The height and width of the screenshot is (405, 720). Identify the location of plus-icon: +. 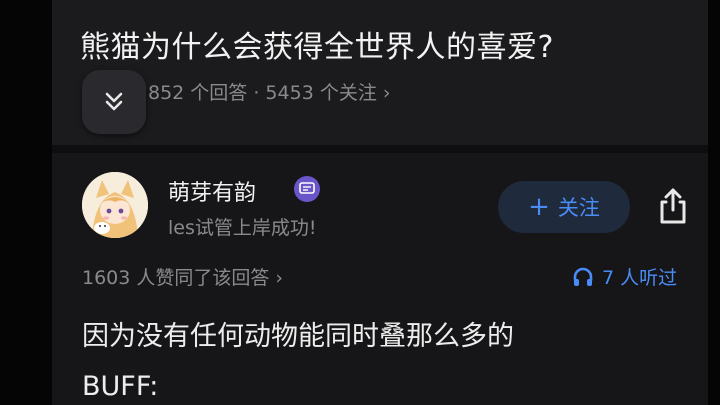
(539, 207).